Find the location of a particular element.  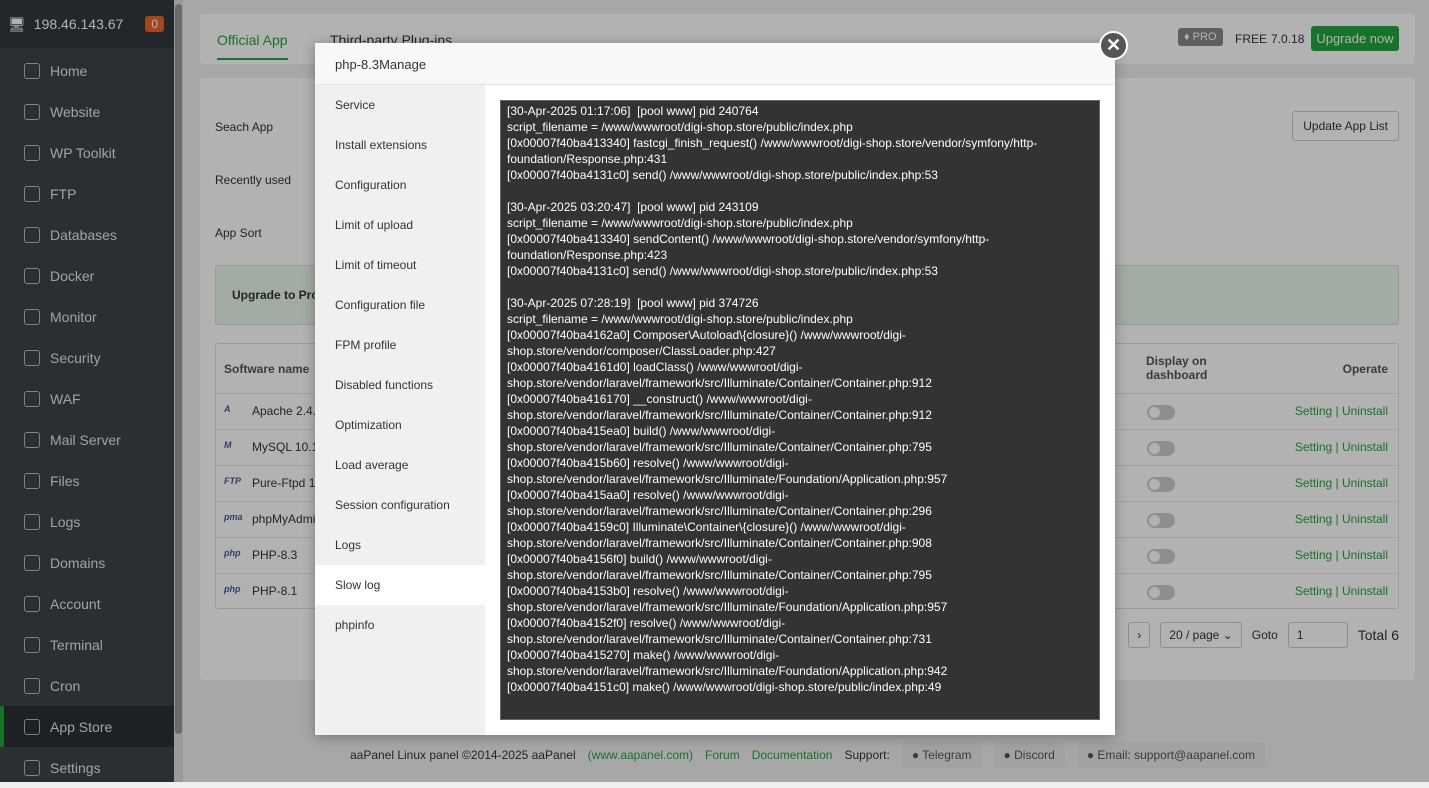

menu-item-disabled-functions: Disabled functions is located at coordinates (400, 385).